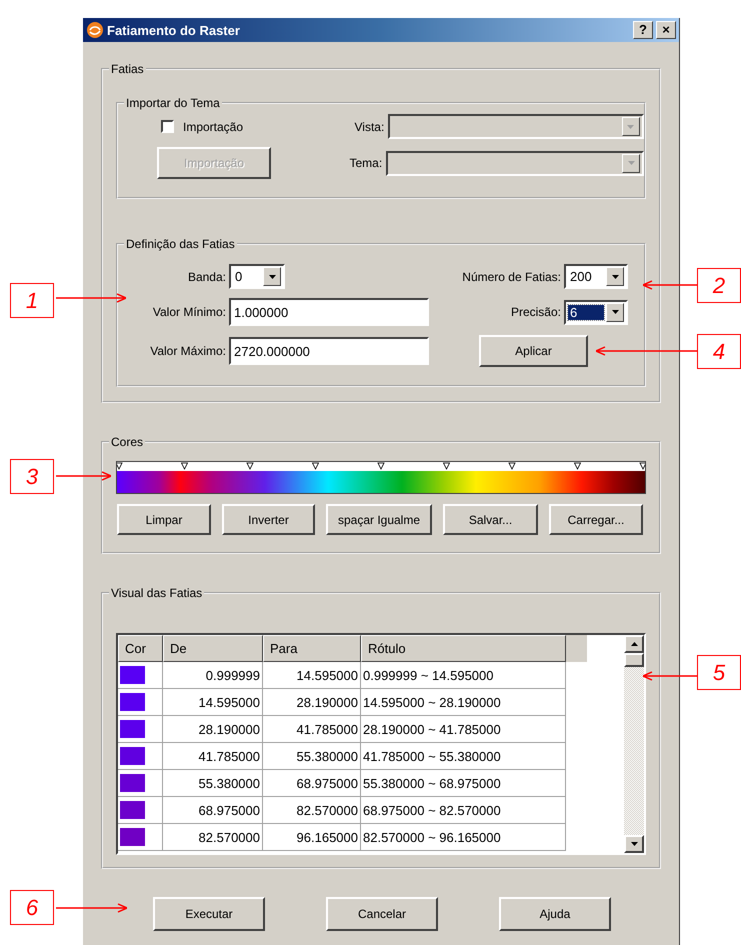 This screenshot has height=945, width=741. I want to click on table-cell: 96.165000, so click(312, 837).